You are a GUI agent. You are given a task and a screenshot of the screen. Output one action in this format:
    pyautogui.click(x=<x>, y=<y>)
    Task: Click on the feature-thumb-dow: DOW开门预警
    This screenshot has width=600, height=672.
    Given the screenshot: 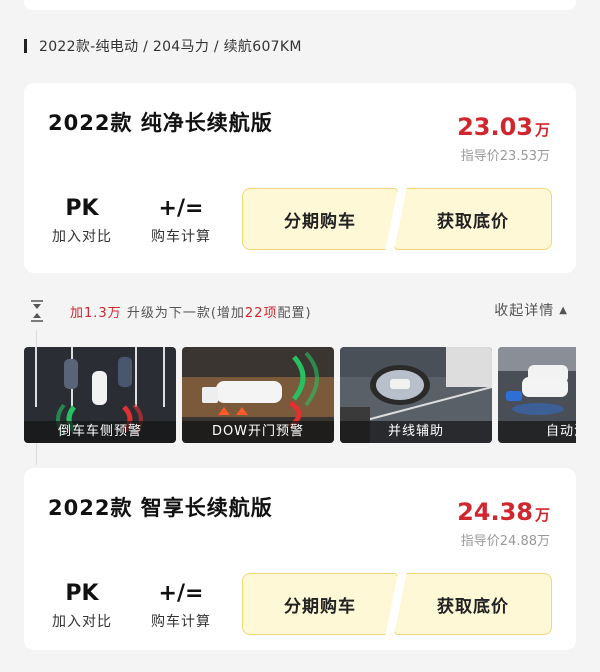 What is the action you would take?
    pyautogui.click(x=258, y=395)
    